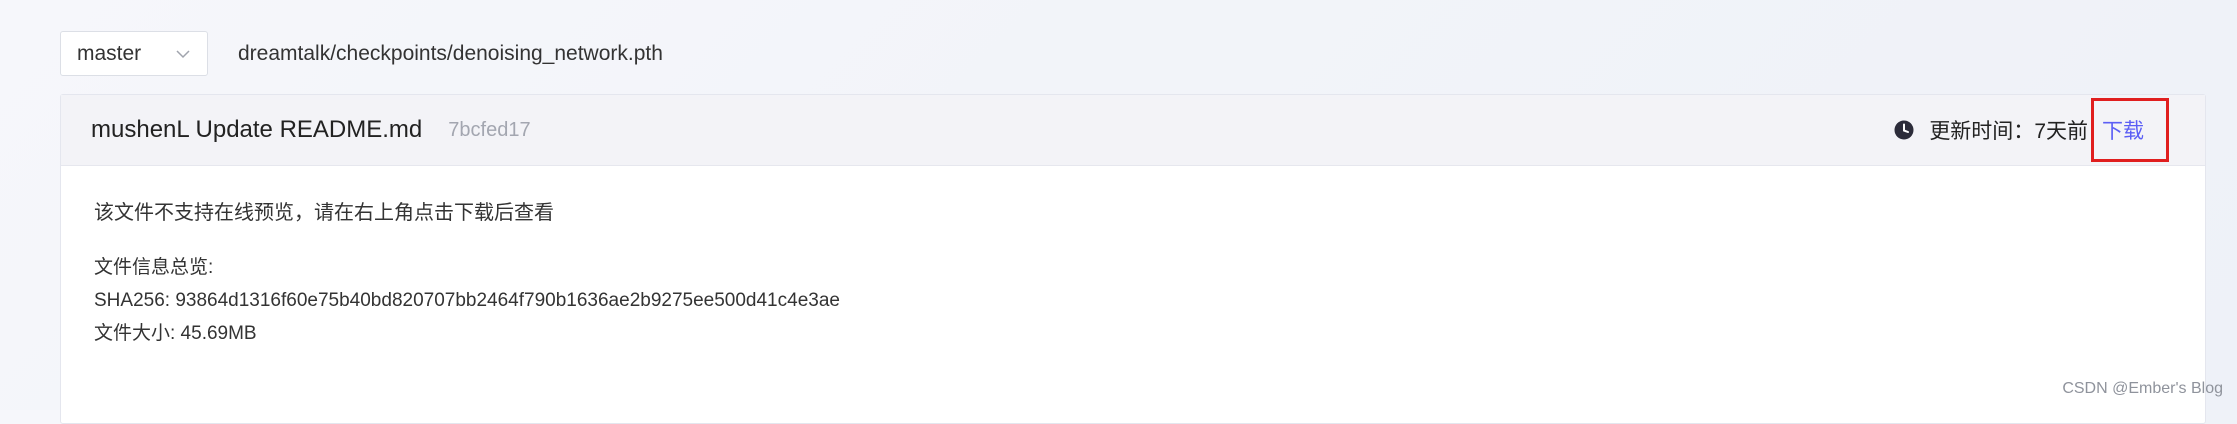  I want to click on download-link: 下载, so click(2123, 130).